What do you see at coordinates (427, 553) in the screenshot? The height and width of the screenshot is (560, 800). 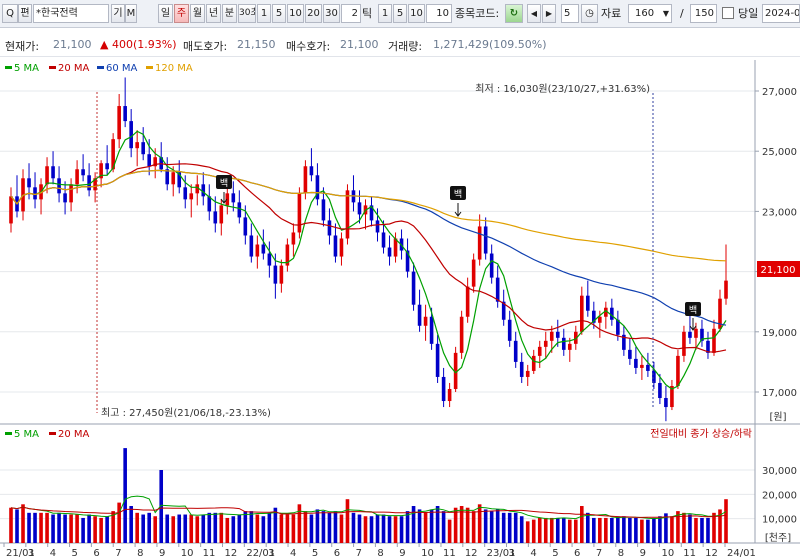 I see `time-tick-label: 10` at bounding box center [427, 553].